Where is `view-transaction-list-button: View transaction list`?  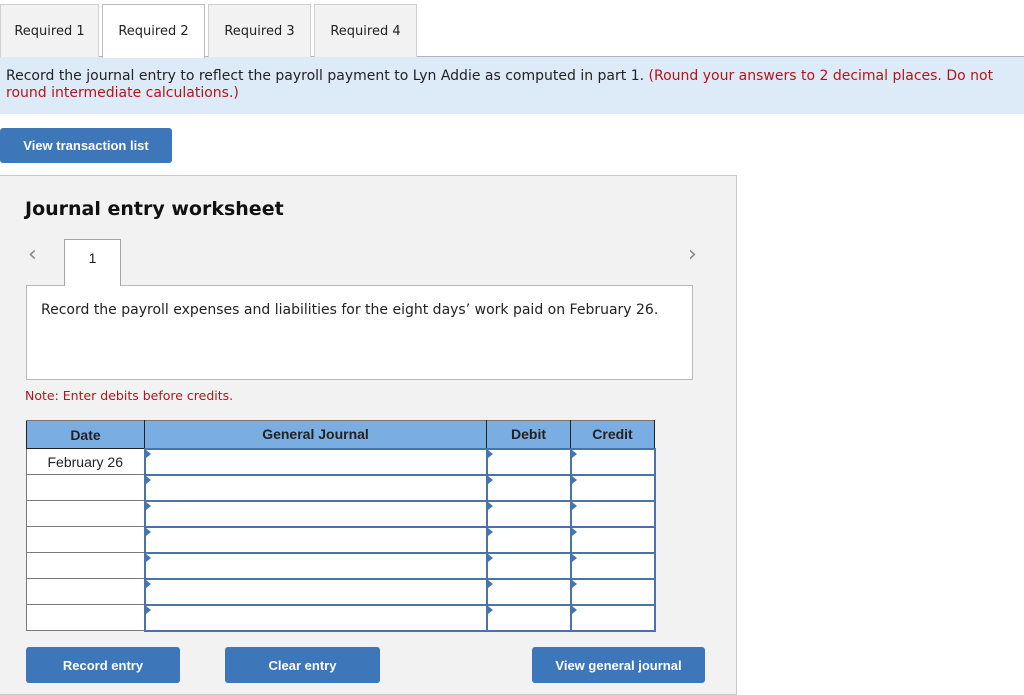
view-transaction-list-button: View transaction list is located at coordinates (86, 145).